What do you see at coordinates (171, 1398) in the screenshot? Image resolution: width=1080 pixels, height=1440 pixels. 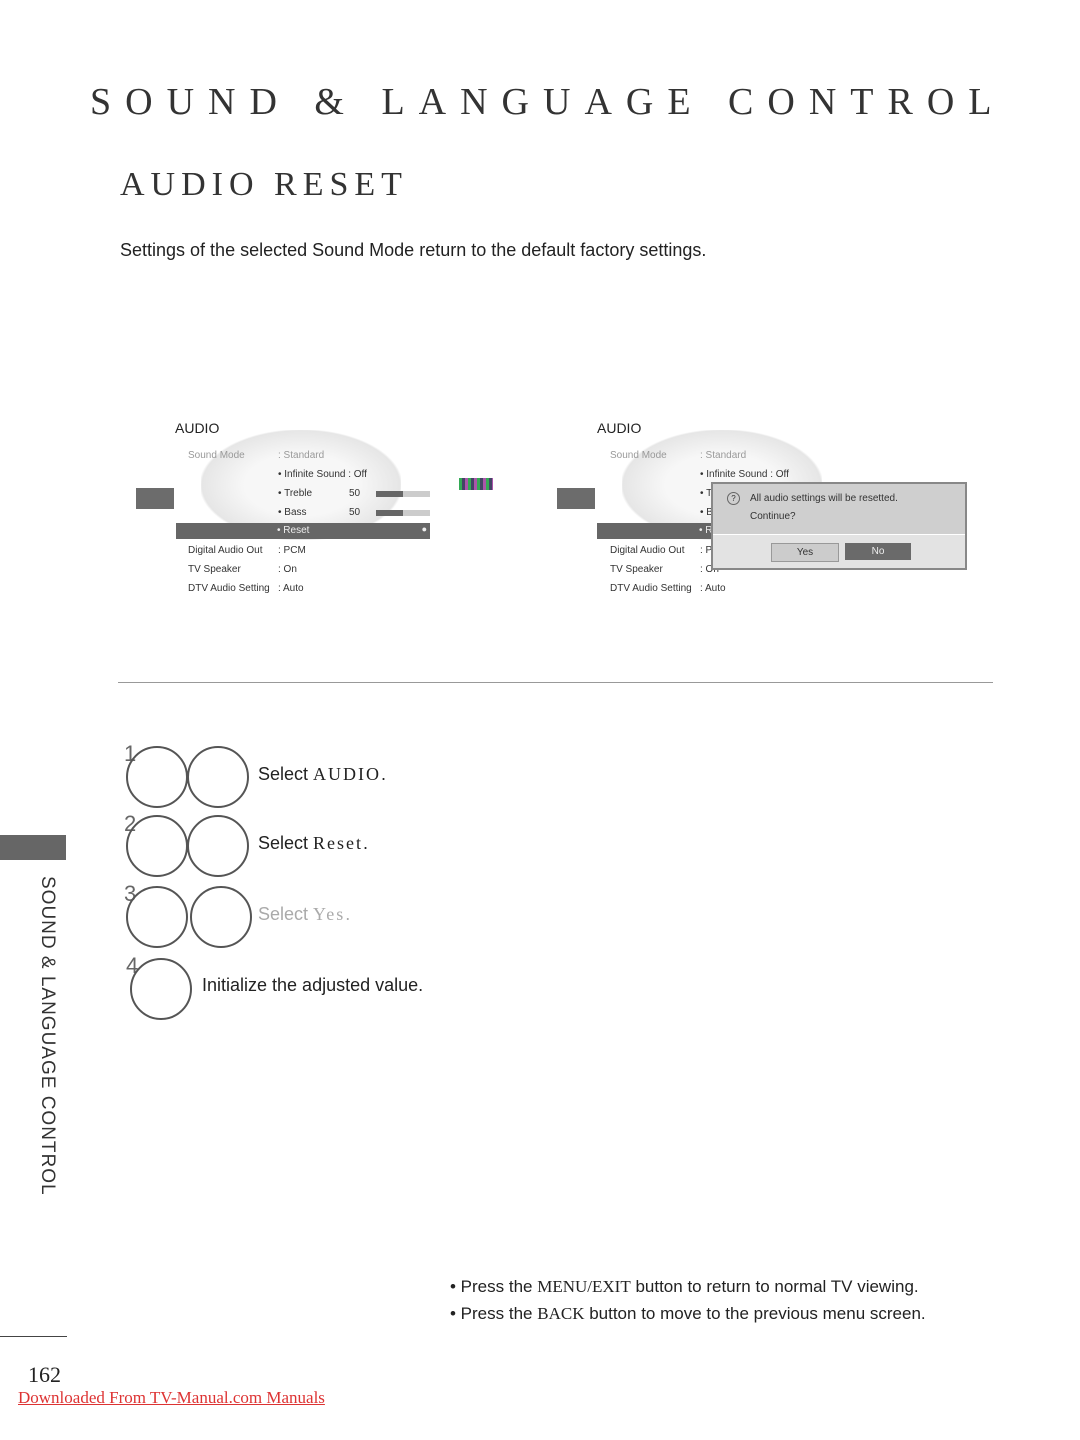 I see `download-link: Downloaded From TV-Manual.com Manuals` at bounding box center [171, 1398].